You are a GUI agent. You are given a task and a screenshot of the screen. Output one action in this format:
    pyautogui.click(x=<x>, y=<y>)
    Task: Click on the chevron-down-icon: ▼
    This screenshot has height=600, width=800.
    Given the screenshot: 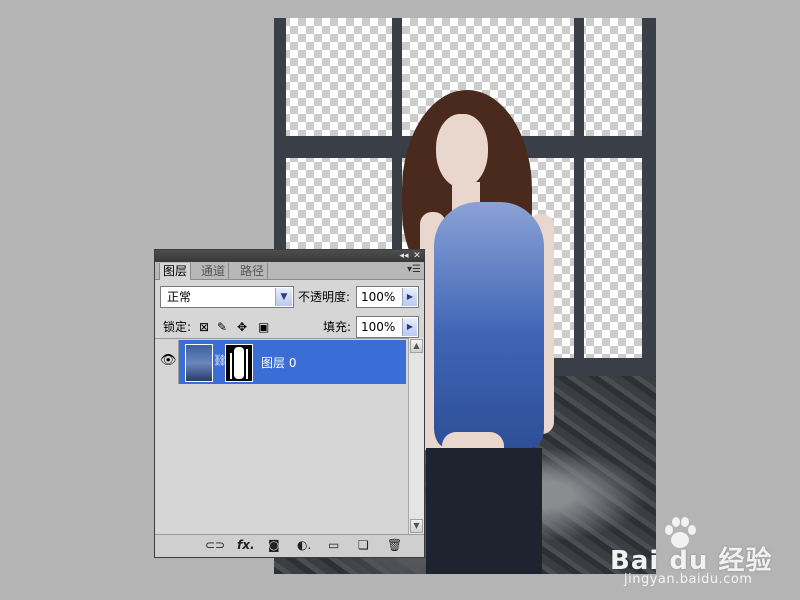 What is the action you would take?
    pyautogui.click(x=283, y=297)
    